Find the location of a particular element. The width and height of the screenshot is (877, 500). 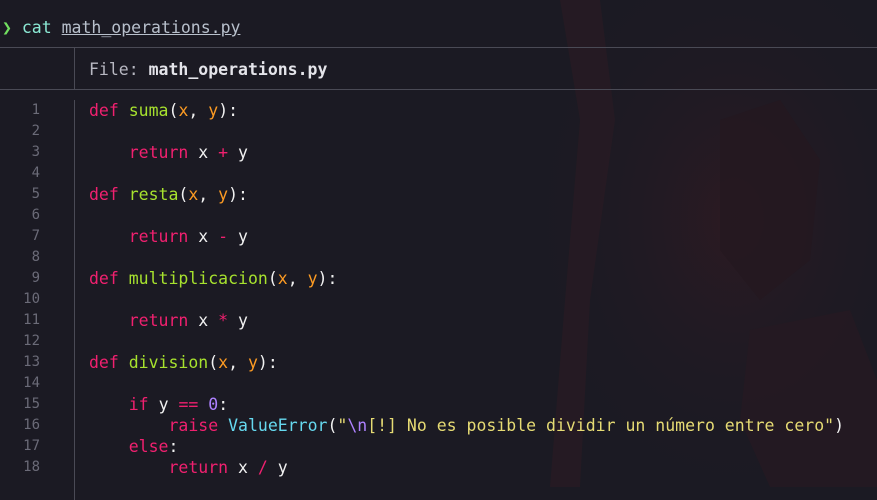

code-line: return x + y is located at coordinates (466, 152).